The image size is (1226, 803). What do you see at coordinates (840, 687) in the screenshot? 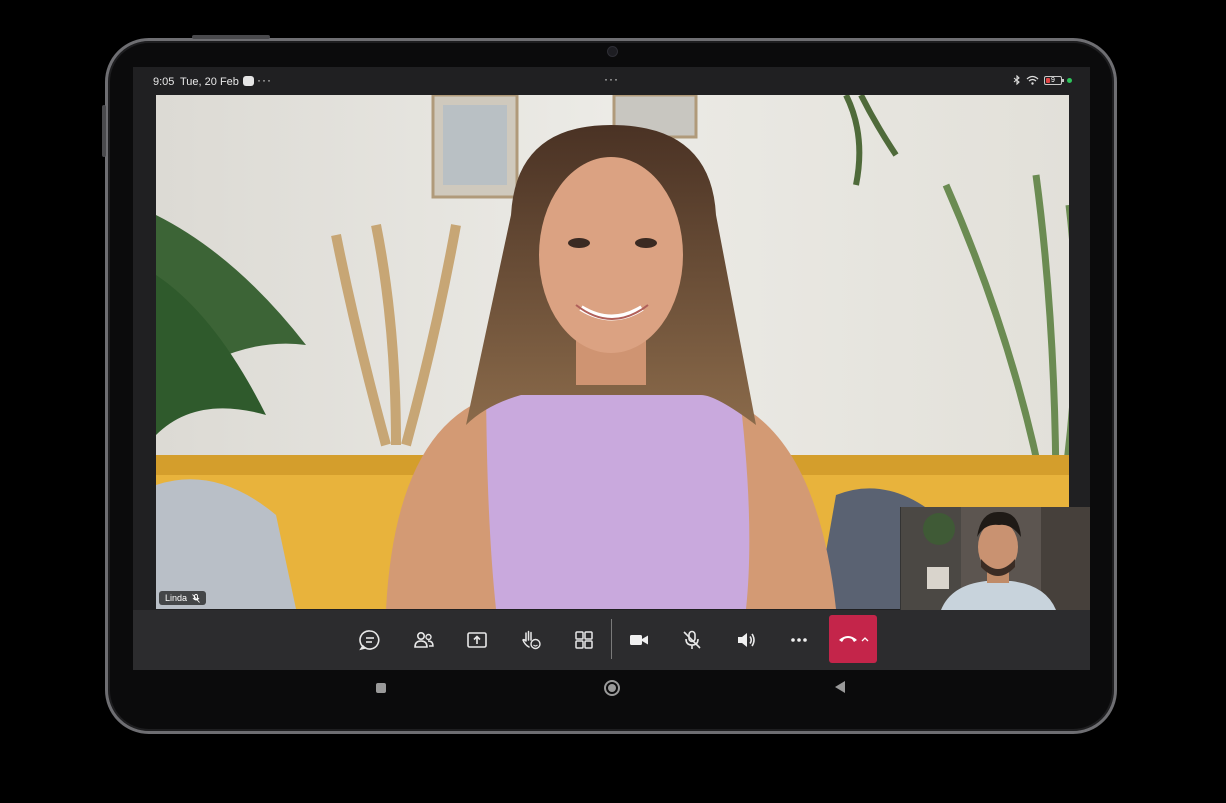
I see `back-nav-button` at bounding box center [840, 687].